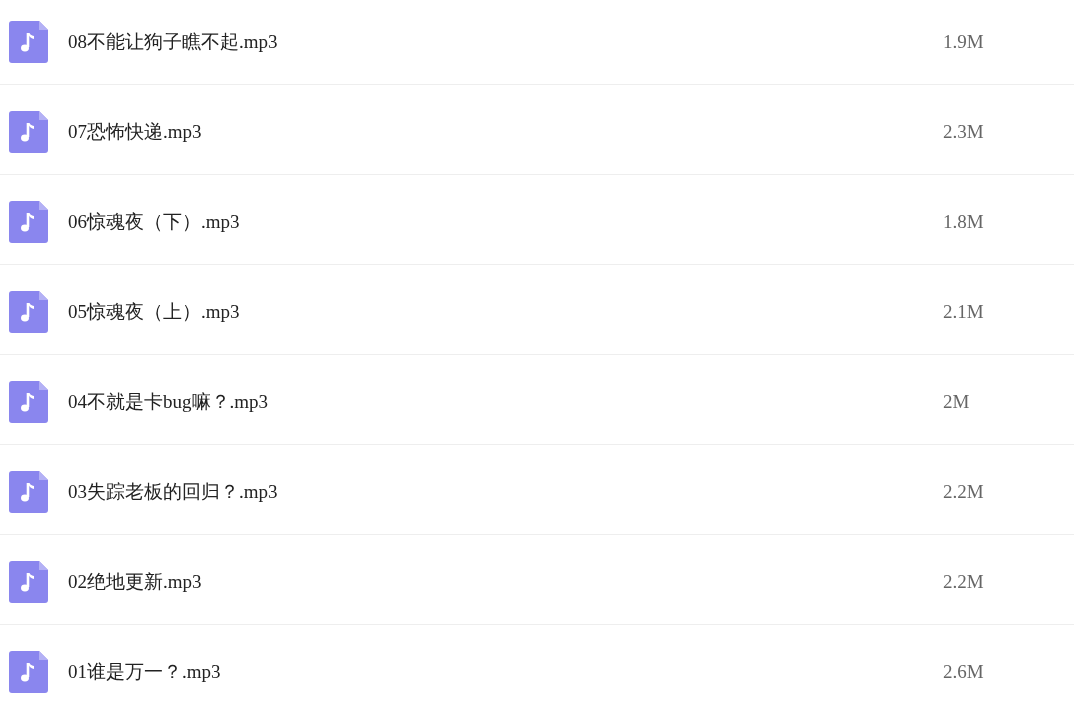  Describe the element at coordinates (505, 132) in the screenshot. I see `file-name: 07恐怖快递.mp3` at that location.